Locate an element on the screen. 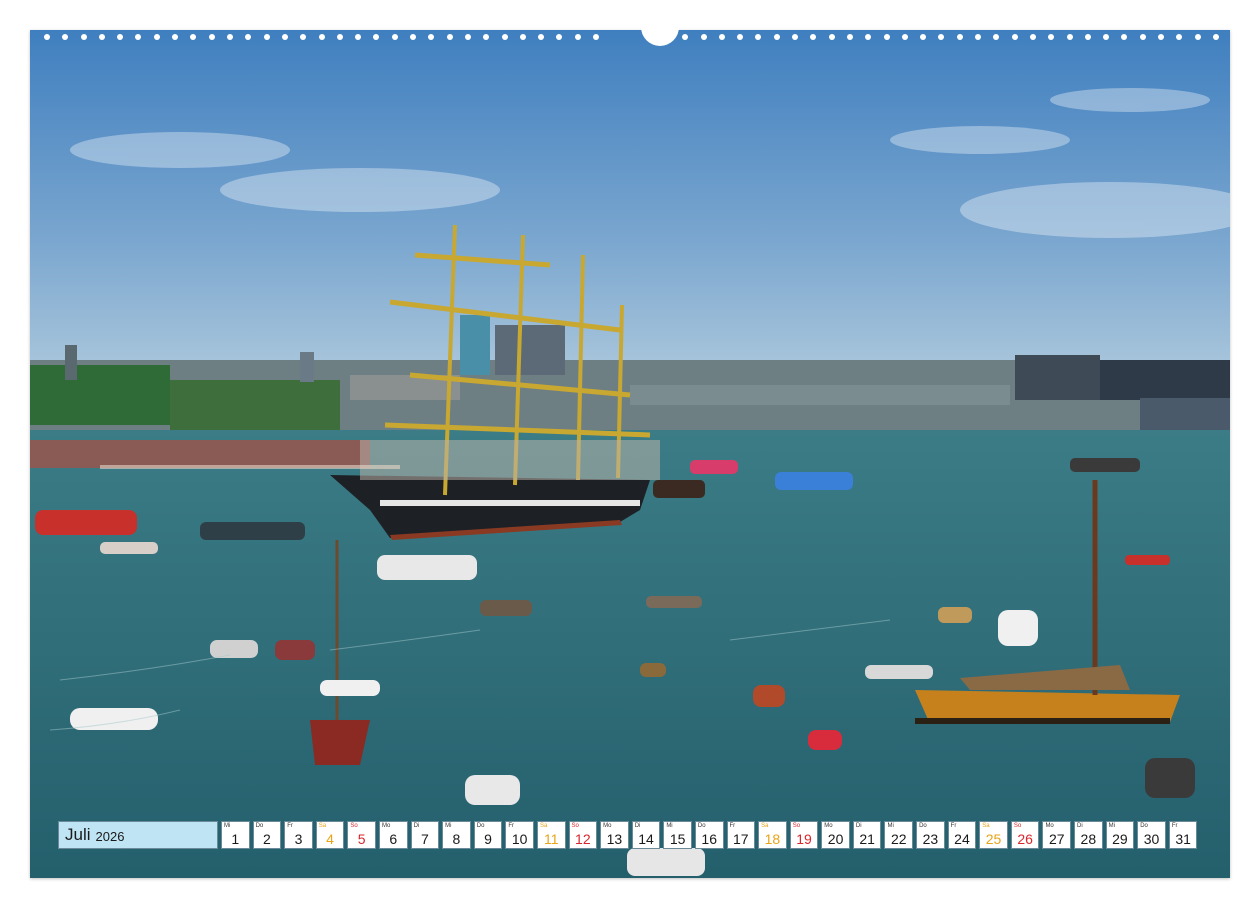 The image size is (1260, 908). day-cell: So 26 is located at coordinates (1025, 835).